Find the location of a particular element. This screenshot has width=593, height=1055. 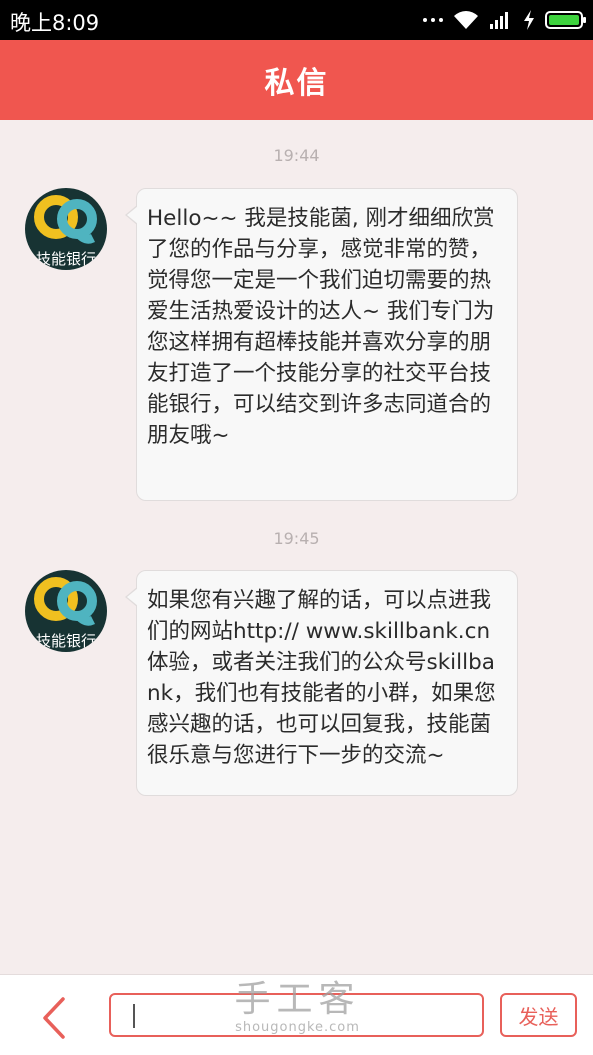

message-input-bar: 发送 is located at coordinates (296, 1014).